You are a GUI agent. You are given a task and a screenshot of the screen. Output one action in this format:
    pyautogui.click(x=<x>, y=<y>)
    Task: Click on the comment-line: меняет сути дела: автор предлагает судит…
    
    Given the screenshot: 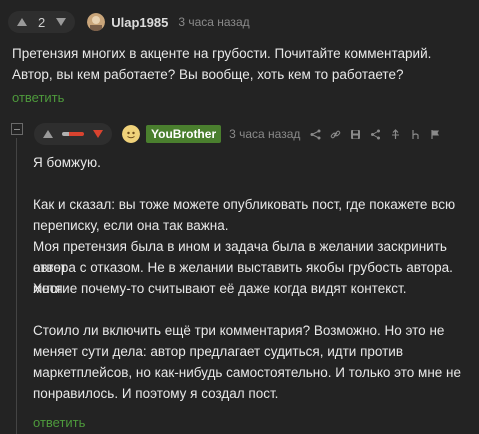 What is the action you would take?
    pyautogui.click(x=218, y=351)
    